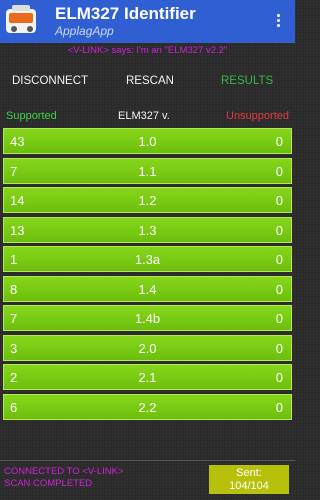 The height and width of the screenshot is (500, 320). What do you see at coordinates (50, 81) in the screenshot?
I see `disconnect-button: DISCONNECT` at bounding box center [50, 81].